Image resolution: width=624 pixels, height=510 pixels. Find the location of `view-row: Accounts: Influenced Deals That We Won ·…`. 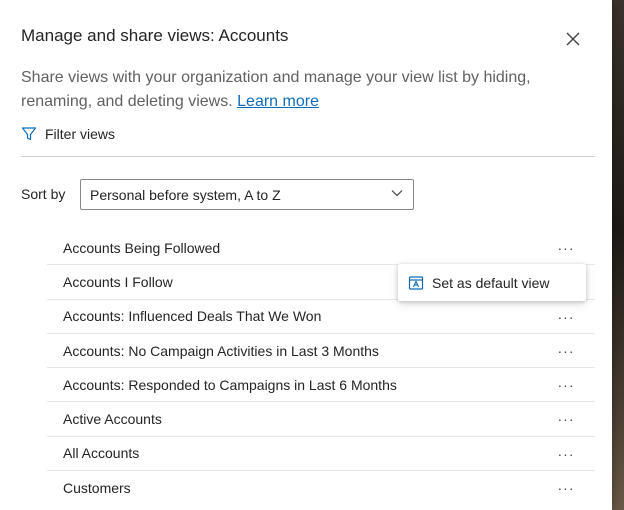

view-row: Accounts: Influenced Deals That We Won ·… is located at coordinates (321, 317).